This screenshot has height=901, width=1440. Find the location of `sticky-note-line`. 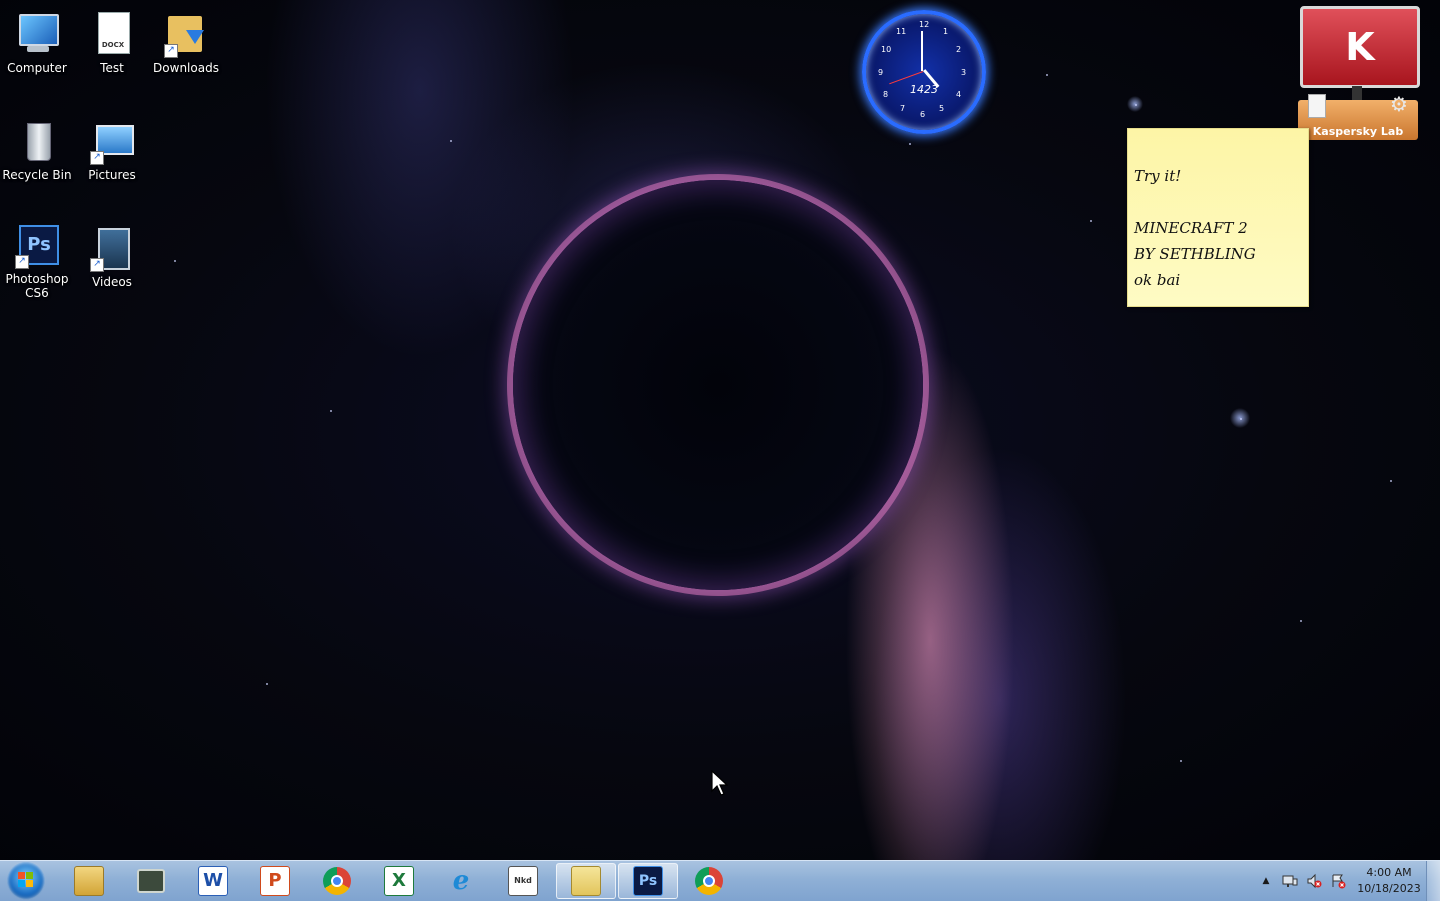

sticky-note-line is located at coordinates (1219, 202).